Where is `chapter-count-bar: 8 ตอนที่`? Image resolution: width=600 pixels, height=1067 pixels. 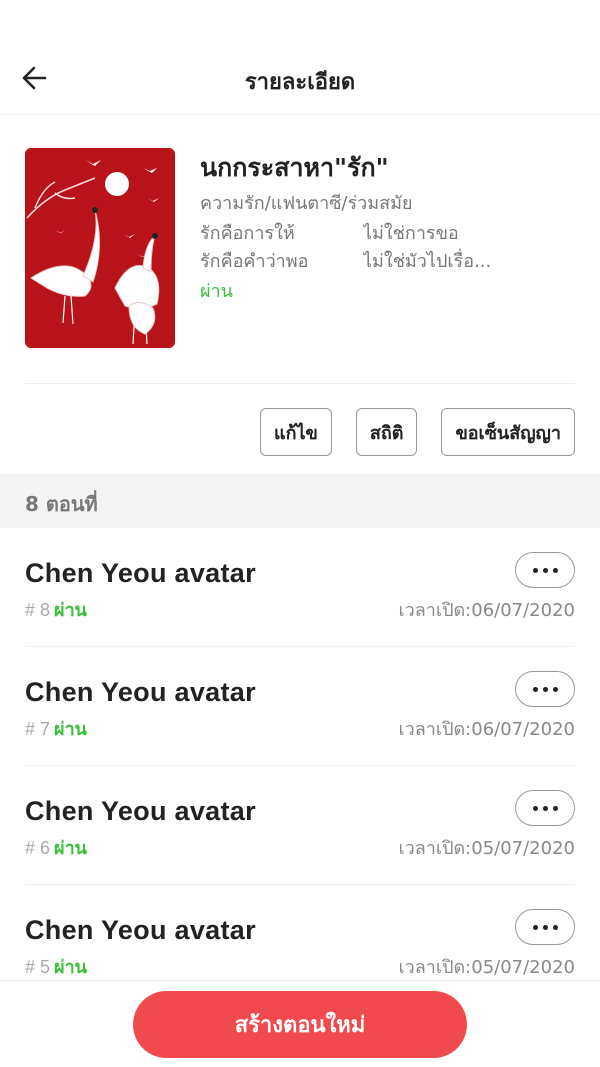
chapter-count-bar: 8 ตอนที่ is located at coordinates (300, 501).